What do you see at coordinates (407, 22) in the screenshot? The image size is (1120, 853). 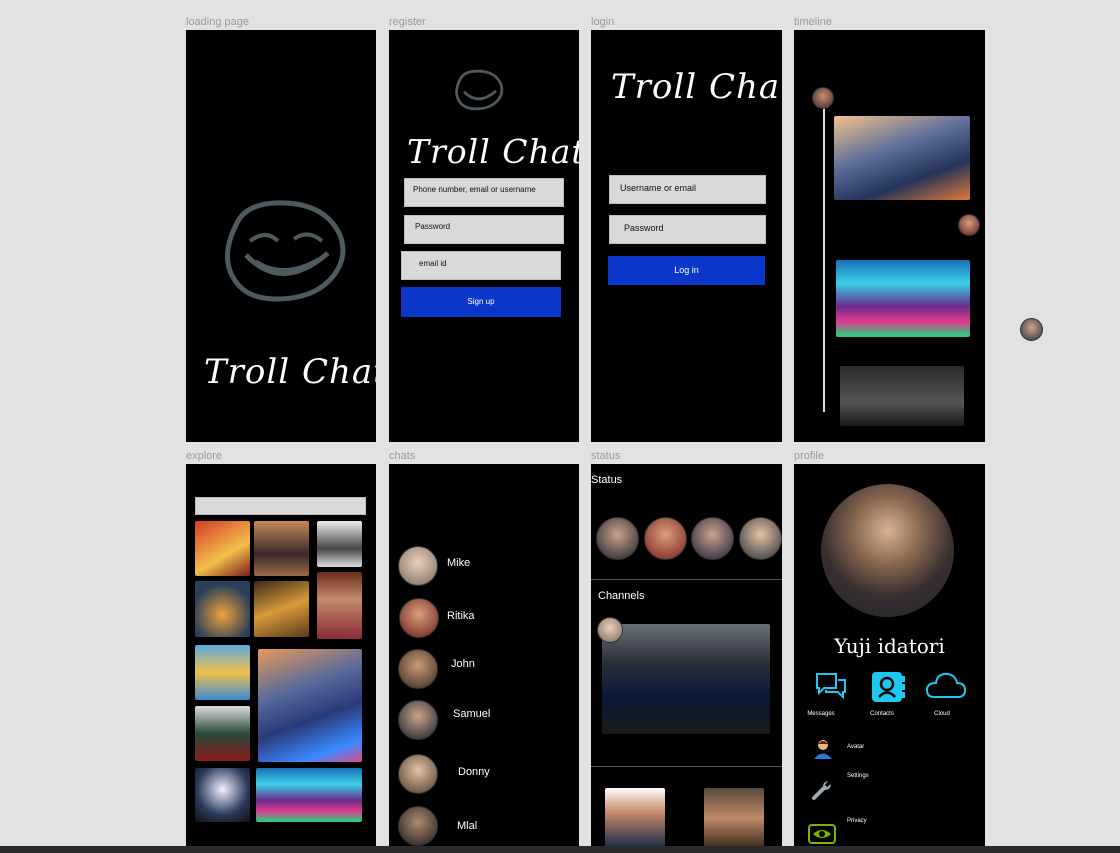 I see `frame-label-register: register` at bounding box center [407, 22].